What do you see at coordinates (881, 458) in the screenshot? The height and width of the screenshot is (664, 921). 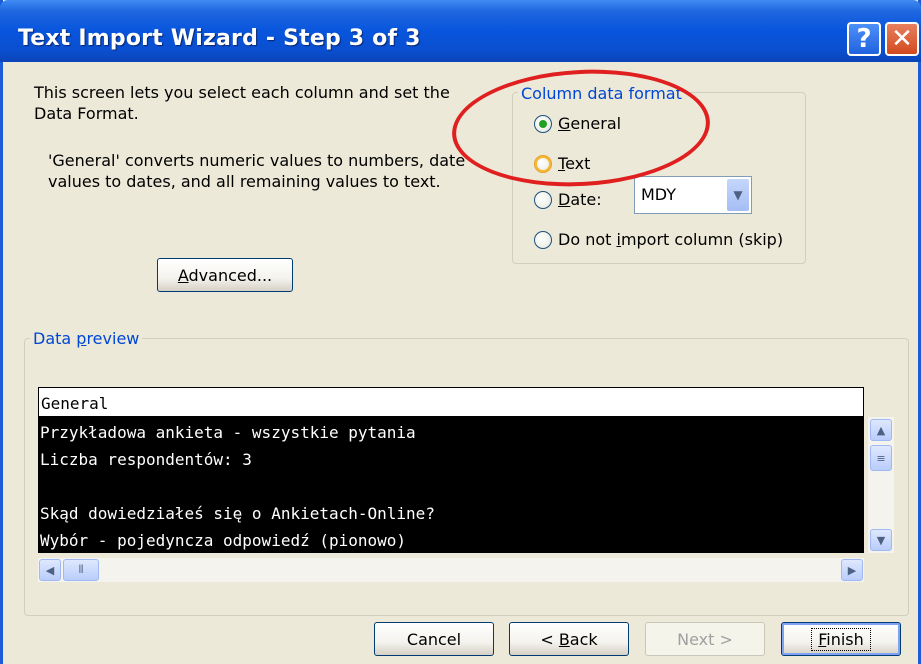 I see `vertical-scroll-thumb: ≡` at bounding box center [881, 458].